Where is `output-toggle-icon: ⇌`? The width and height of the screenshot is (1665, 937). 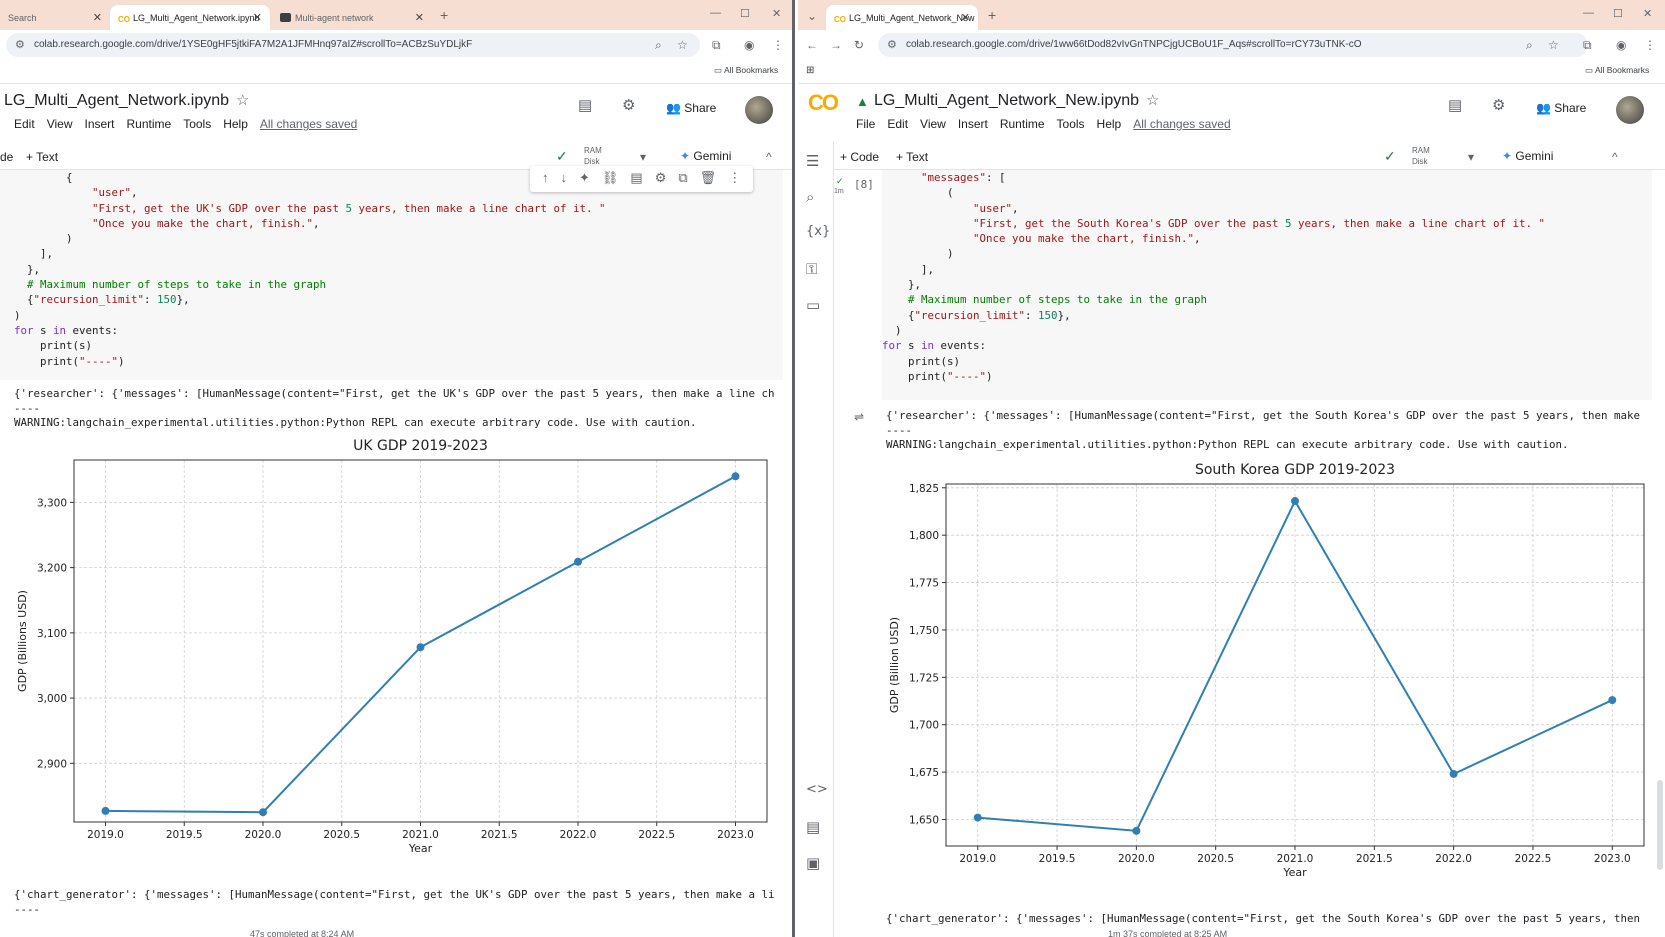
output-toggle-icon: ⇌ is located at coordinates (859, 417).